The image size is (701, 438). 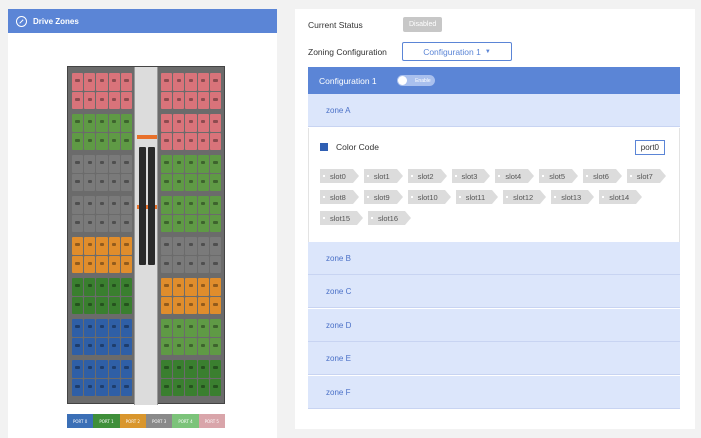 I want to click on slot-chip: slot1, so click(x=383, y=176).